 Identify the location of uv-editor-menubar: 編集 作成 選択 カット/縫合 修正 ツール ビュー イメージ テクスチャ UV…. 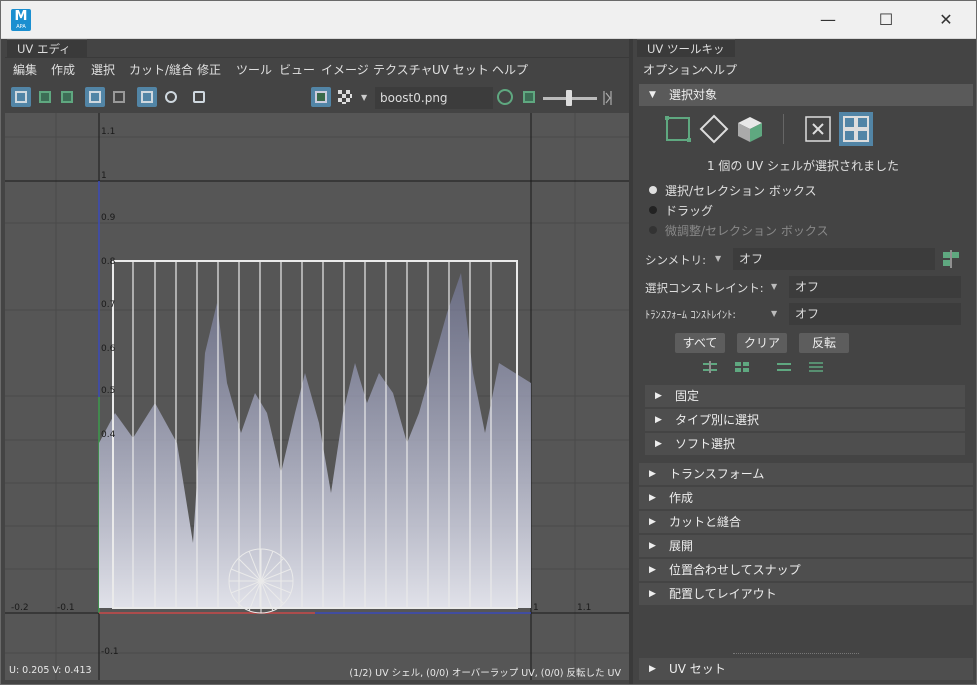
(317, 69).